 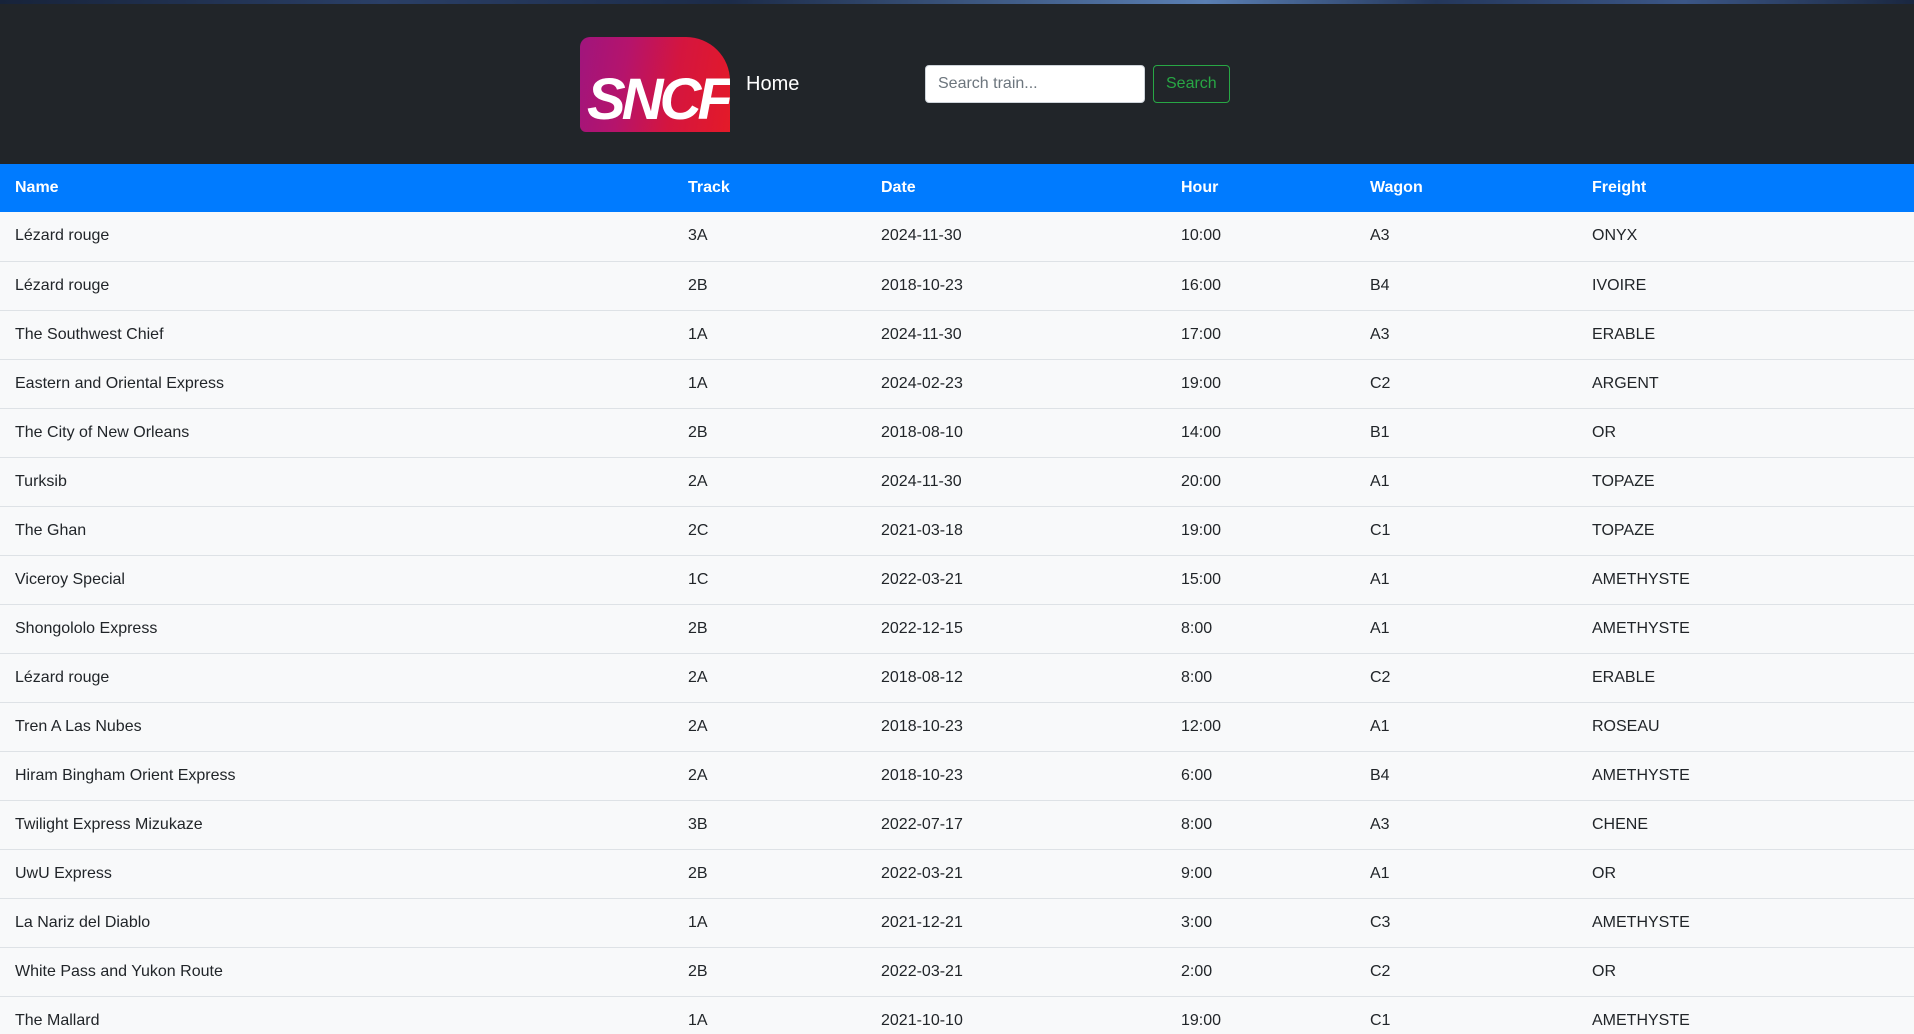 What do you see at coordinates (336, 1015) in the screenshot?
I see `cell-name: The Mallard` at bounding box center [336, 1015].